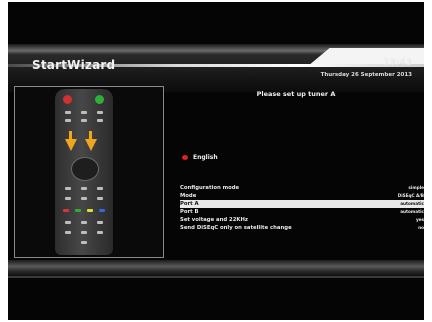 Image resolution: width=432 pixels, height=322 pixels. What do you see at coordinates (366, 75) in the screenshot?
I see `clock-date: Thursday 26 September 2013` at bounding box center [366, 75].